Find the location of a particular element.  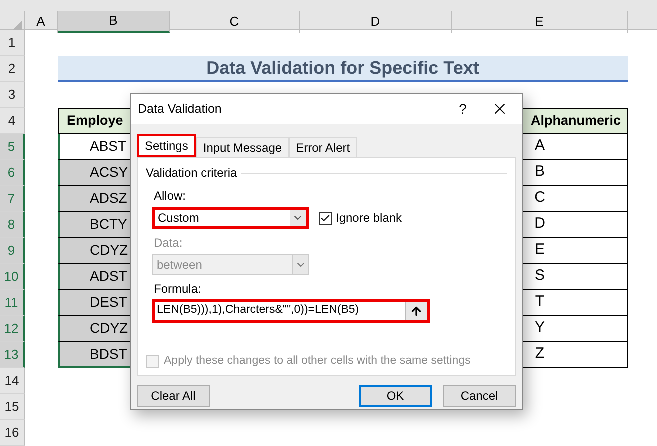

checkbox-label: Ignore blank is located at coordinates (369, 218).